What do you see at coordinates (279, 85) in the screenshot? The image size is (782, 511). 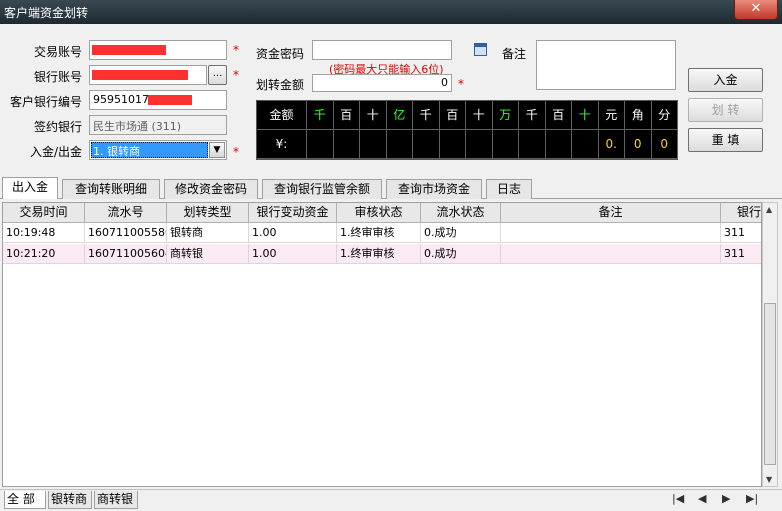 I see `amount-label: 划转金额` at bounding box center [279, 85].